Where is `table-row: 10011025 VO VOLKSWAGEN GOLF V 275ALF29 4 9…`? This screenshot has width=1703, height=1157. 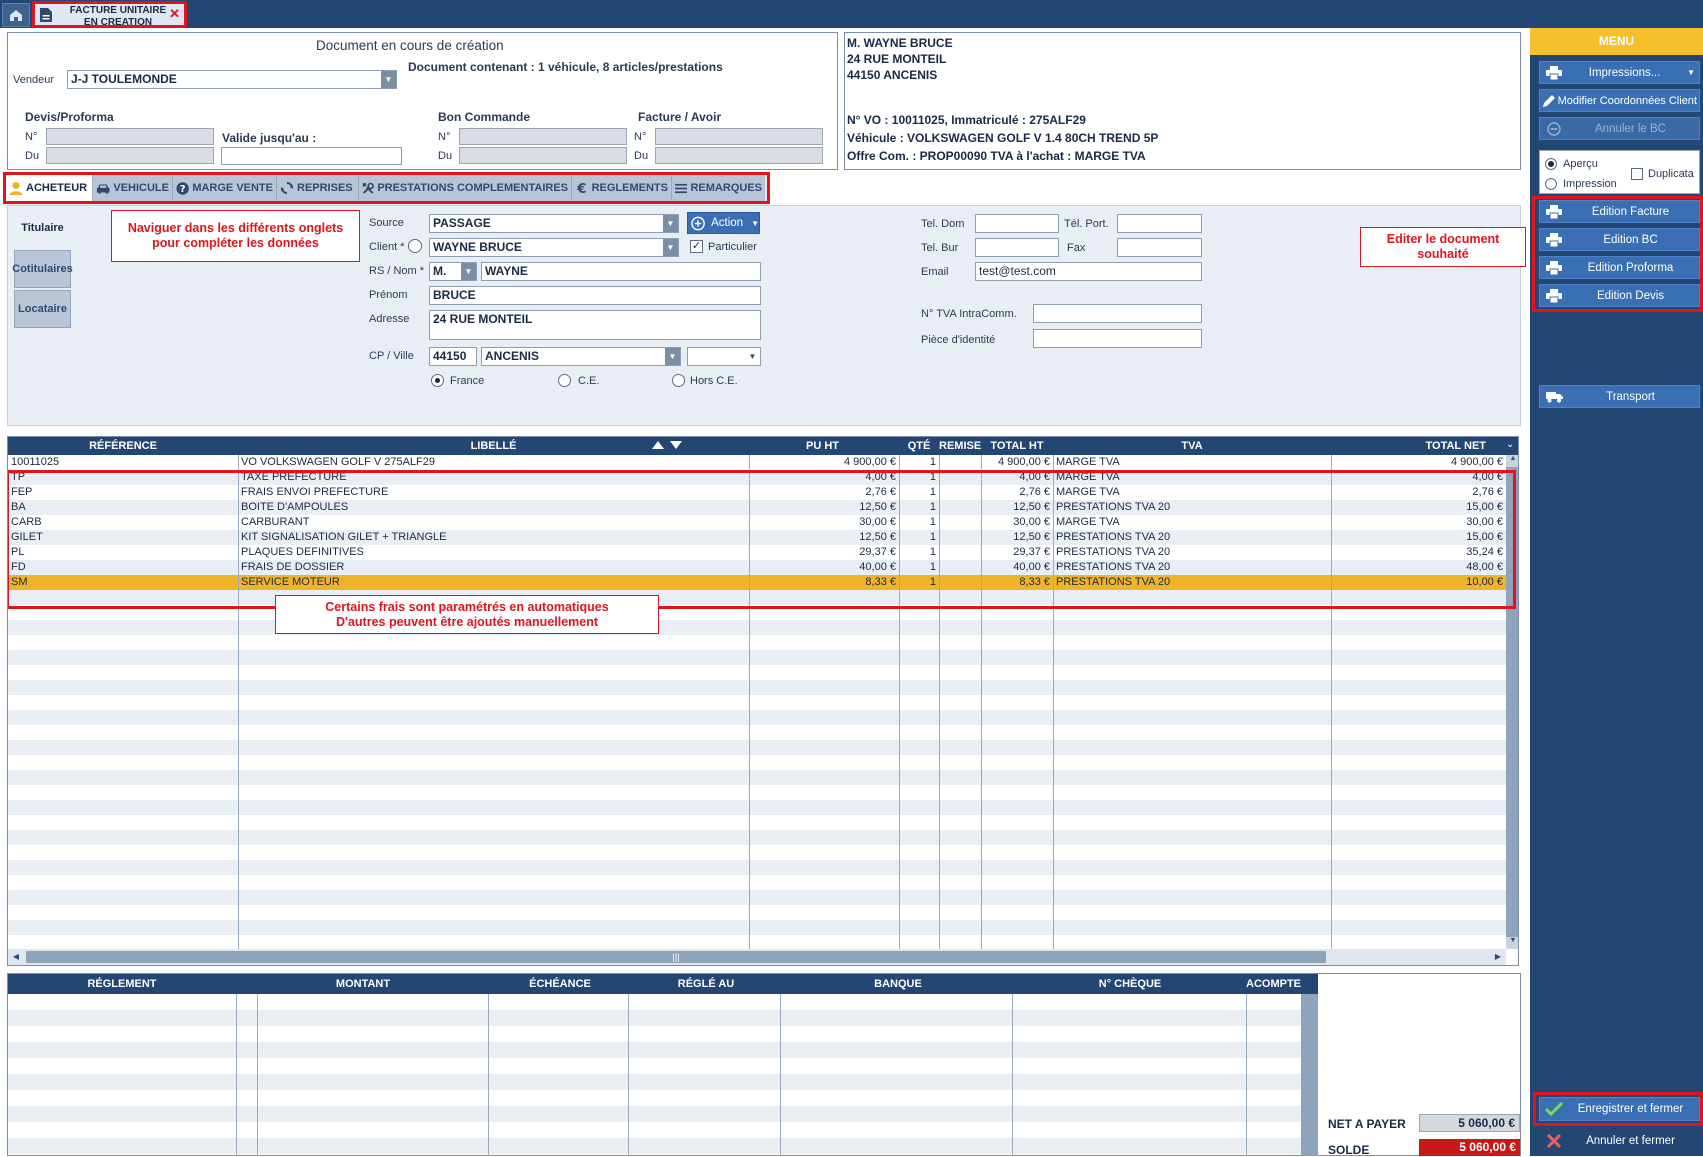
table-row: 10011025 VO VOLKSWAGEN GOLF V 275ALF29 4 9… is located at coordinates (757, 462).